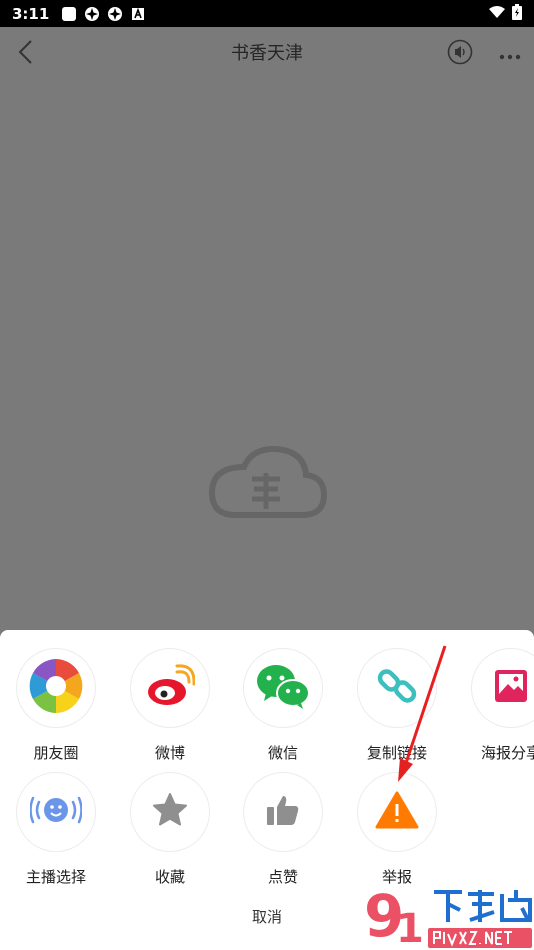  I want to click on weibo-icon, so click(170, 688).